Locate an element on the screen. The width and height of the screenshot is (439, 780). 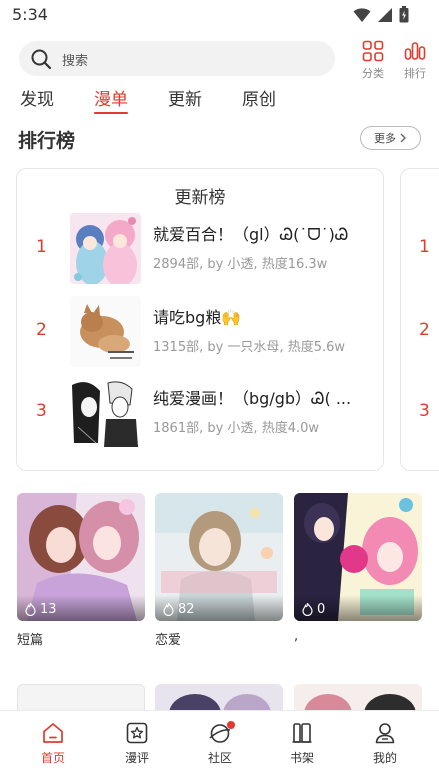
list-cover: 13 is located at coordinates (81, 557).